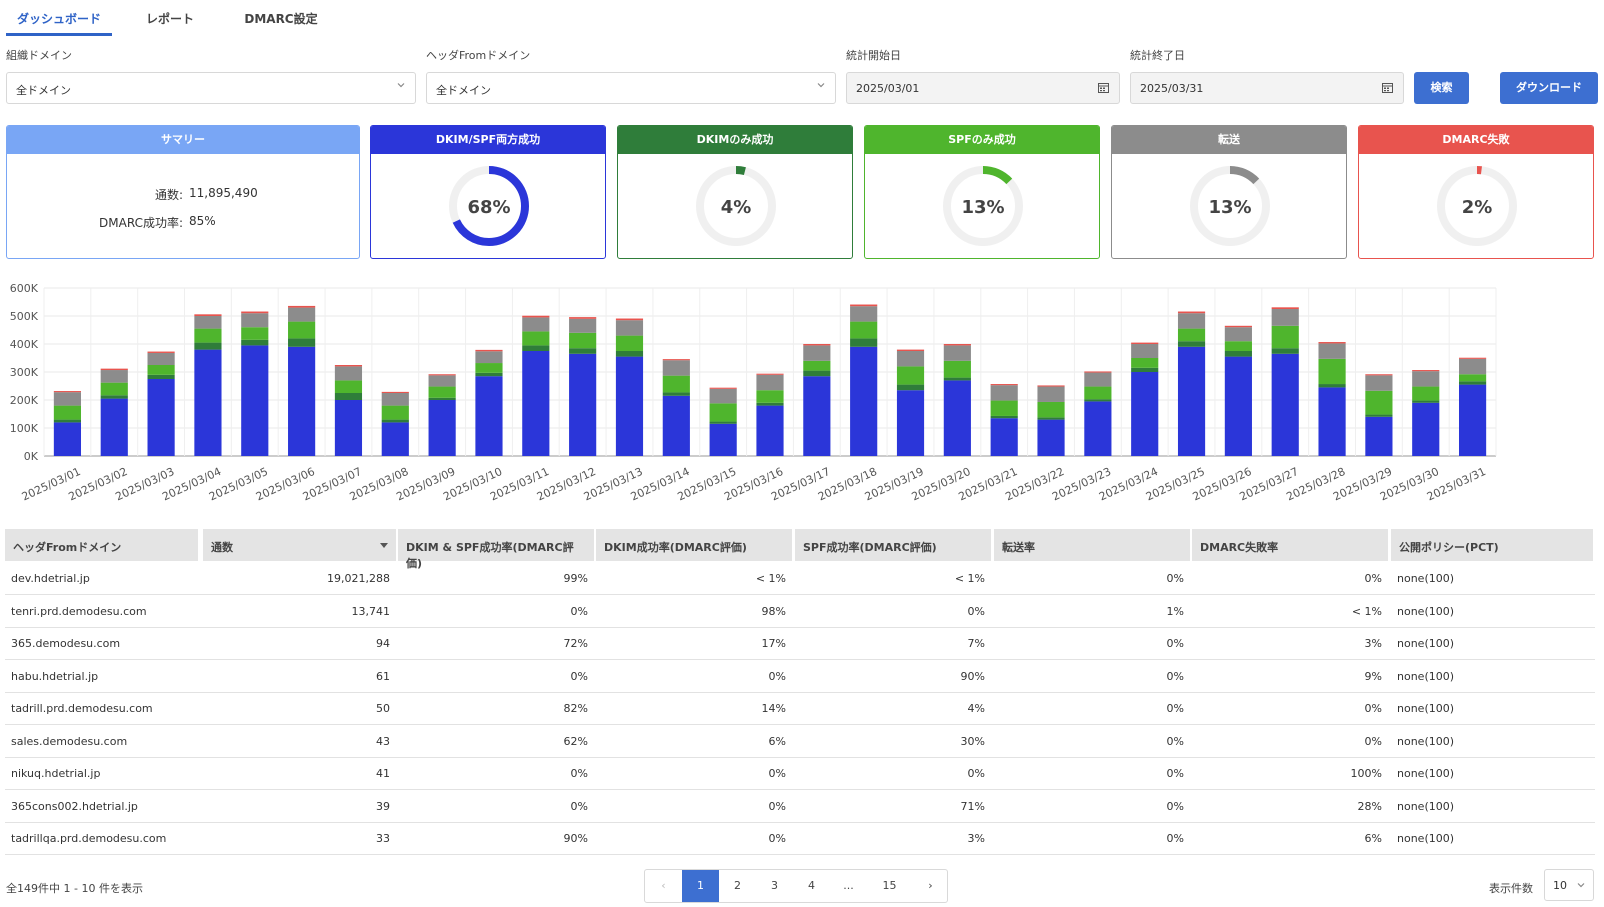 This screenshot has width=1604, height=907. Describe the element at coordinates (1092, 545) in the screenshot. I see `column-header: 転送率` at that location.